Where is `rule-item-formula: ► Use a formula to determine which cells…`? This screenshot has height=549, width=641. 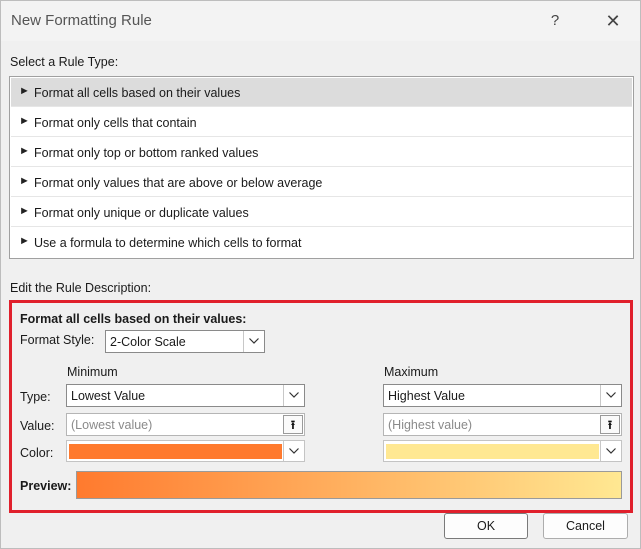
rule-item-formula: ► Use a formula to determine which cells… is located at coordinates (321, 242).